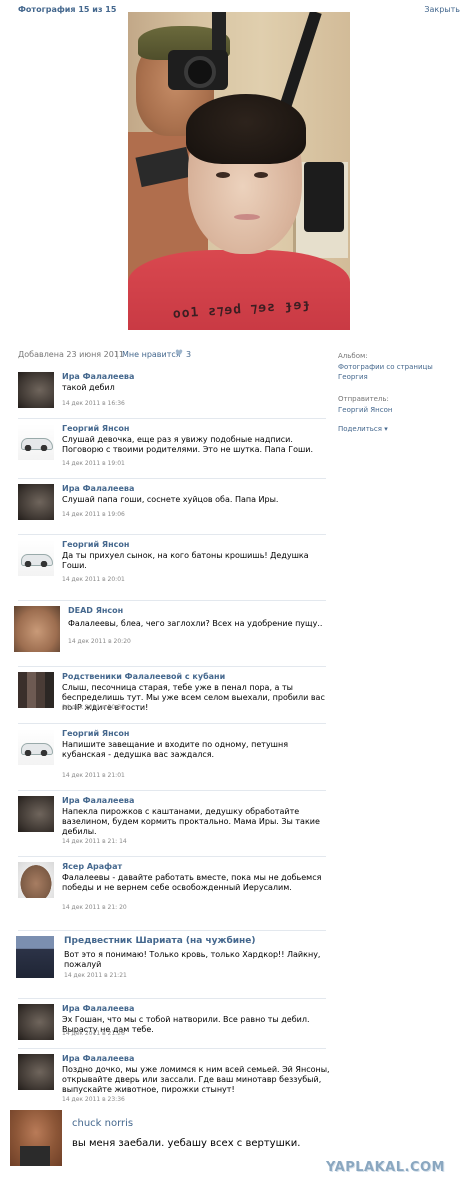 This screenshot has height=1200, width=470. Describe the element at coordinates (71, 354) in the screenshot. I see `added-date: Добавлена 23 июня 2011` at that location.